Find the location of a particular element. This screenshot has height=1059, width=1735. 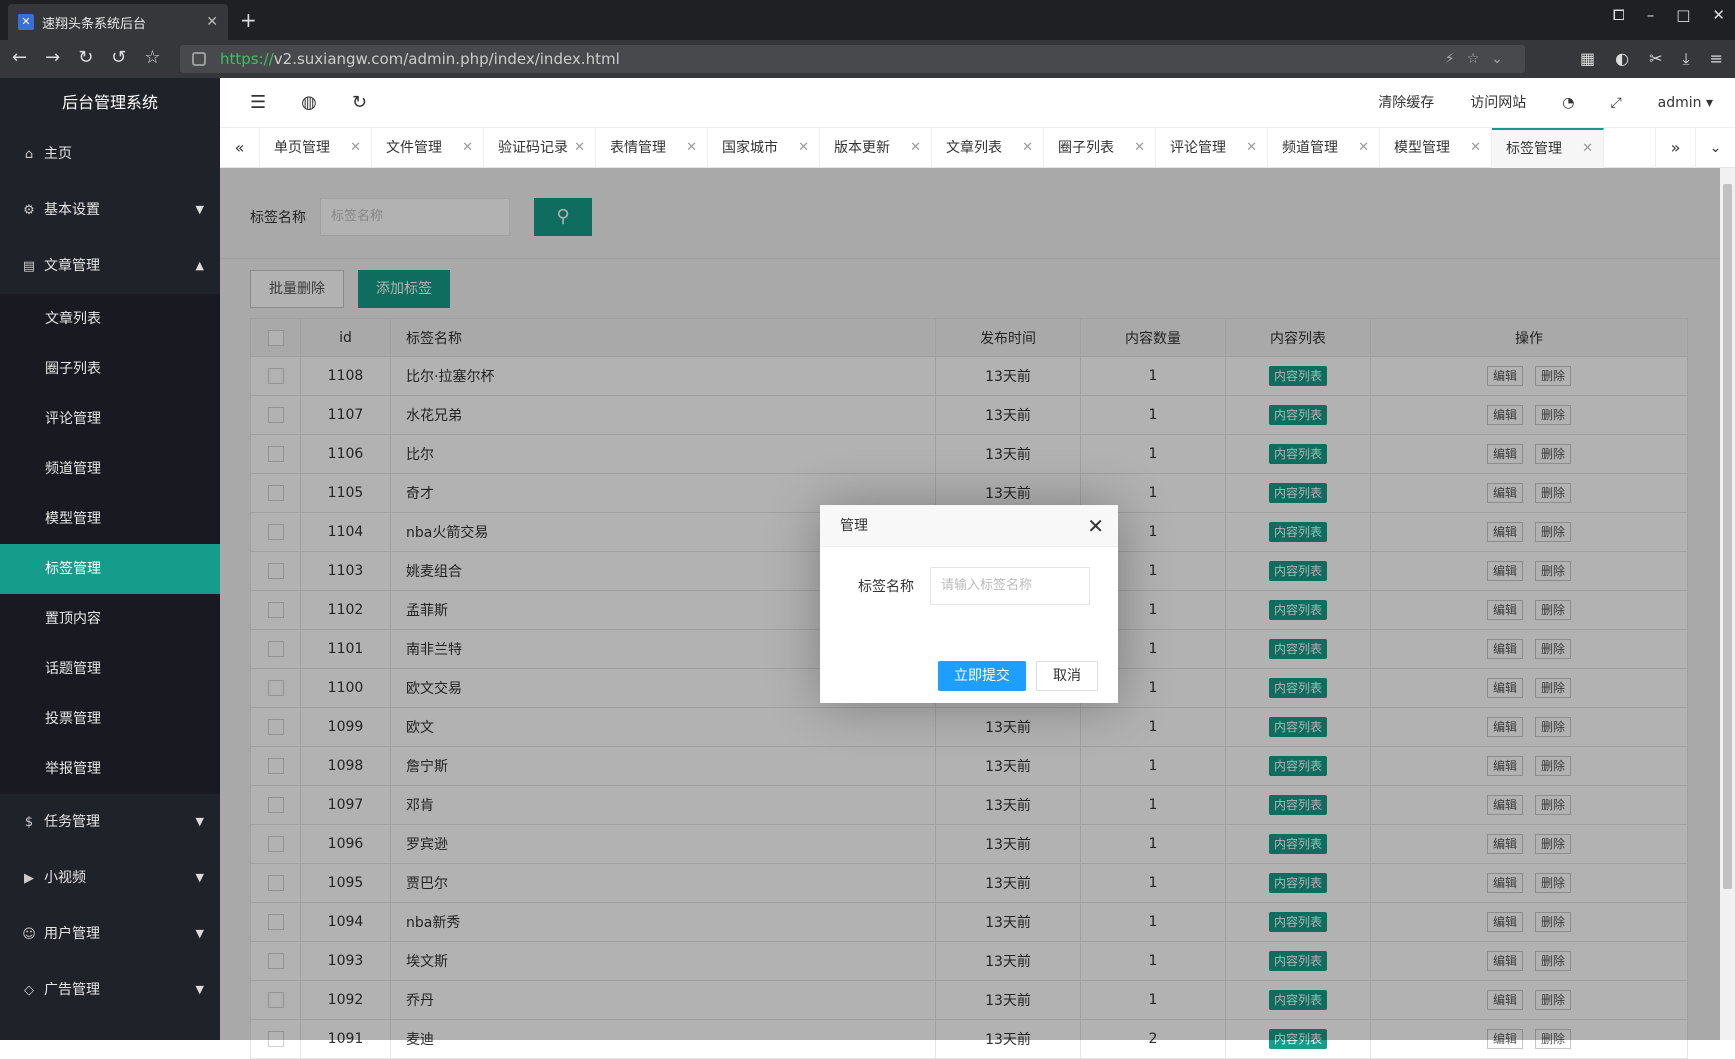

reload-icon: ↻ is located at coordinates (85, 57).